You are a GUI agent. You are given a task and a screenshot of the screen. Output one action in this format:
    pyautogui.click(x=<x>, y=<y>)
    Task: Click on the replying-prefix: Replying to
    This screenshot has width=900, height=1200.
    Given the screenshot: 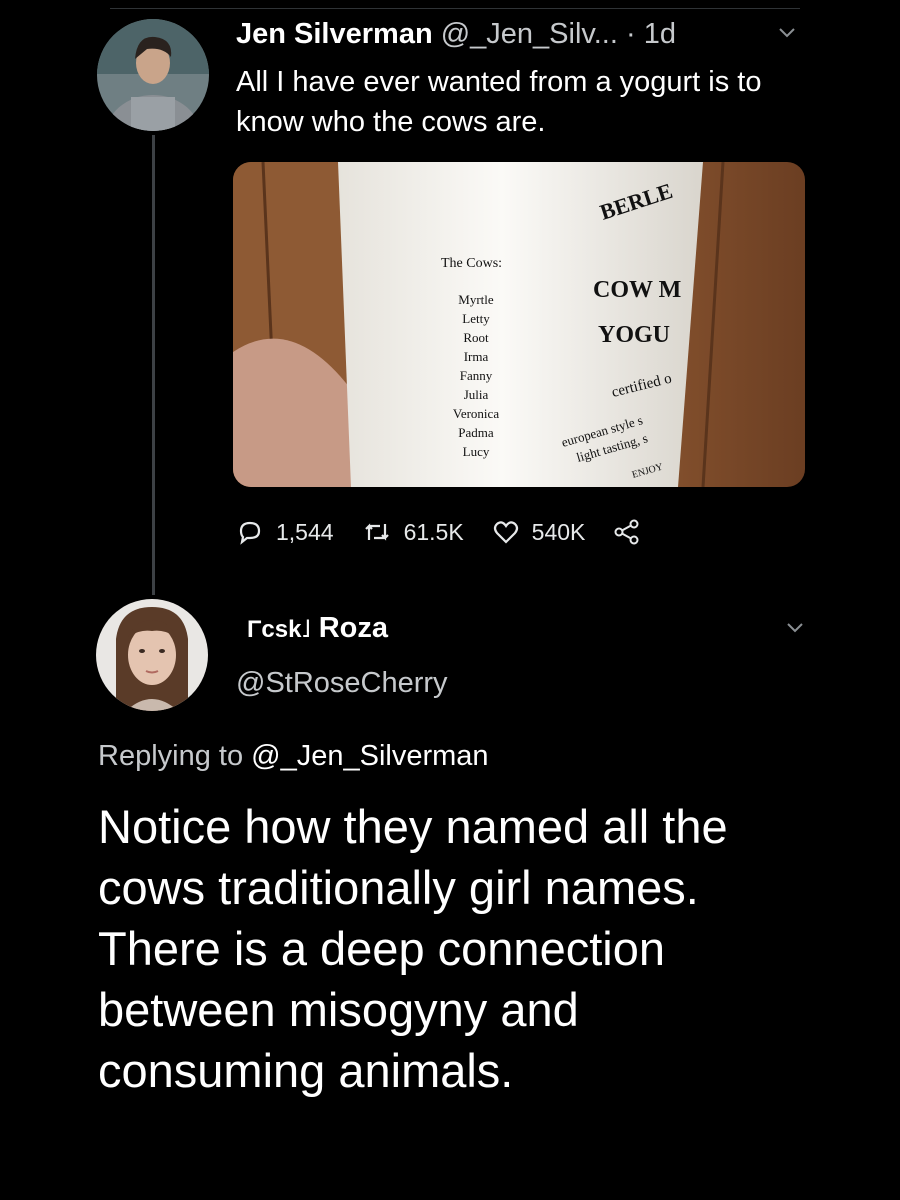 What is the action you would take?
    pyautogui.click(x=171, y=756)
    